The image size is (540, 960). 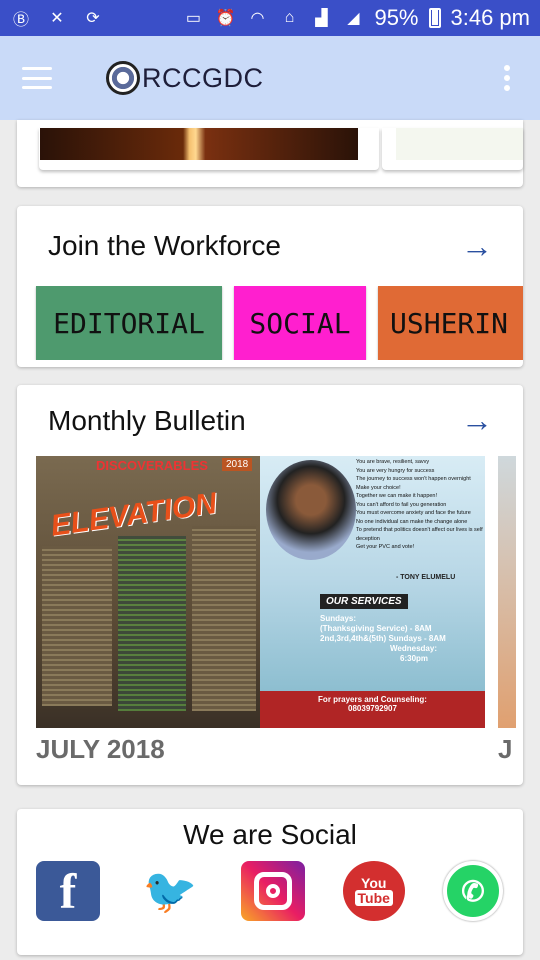 I want to click on battery-icon, so click(x=434, y=18).